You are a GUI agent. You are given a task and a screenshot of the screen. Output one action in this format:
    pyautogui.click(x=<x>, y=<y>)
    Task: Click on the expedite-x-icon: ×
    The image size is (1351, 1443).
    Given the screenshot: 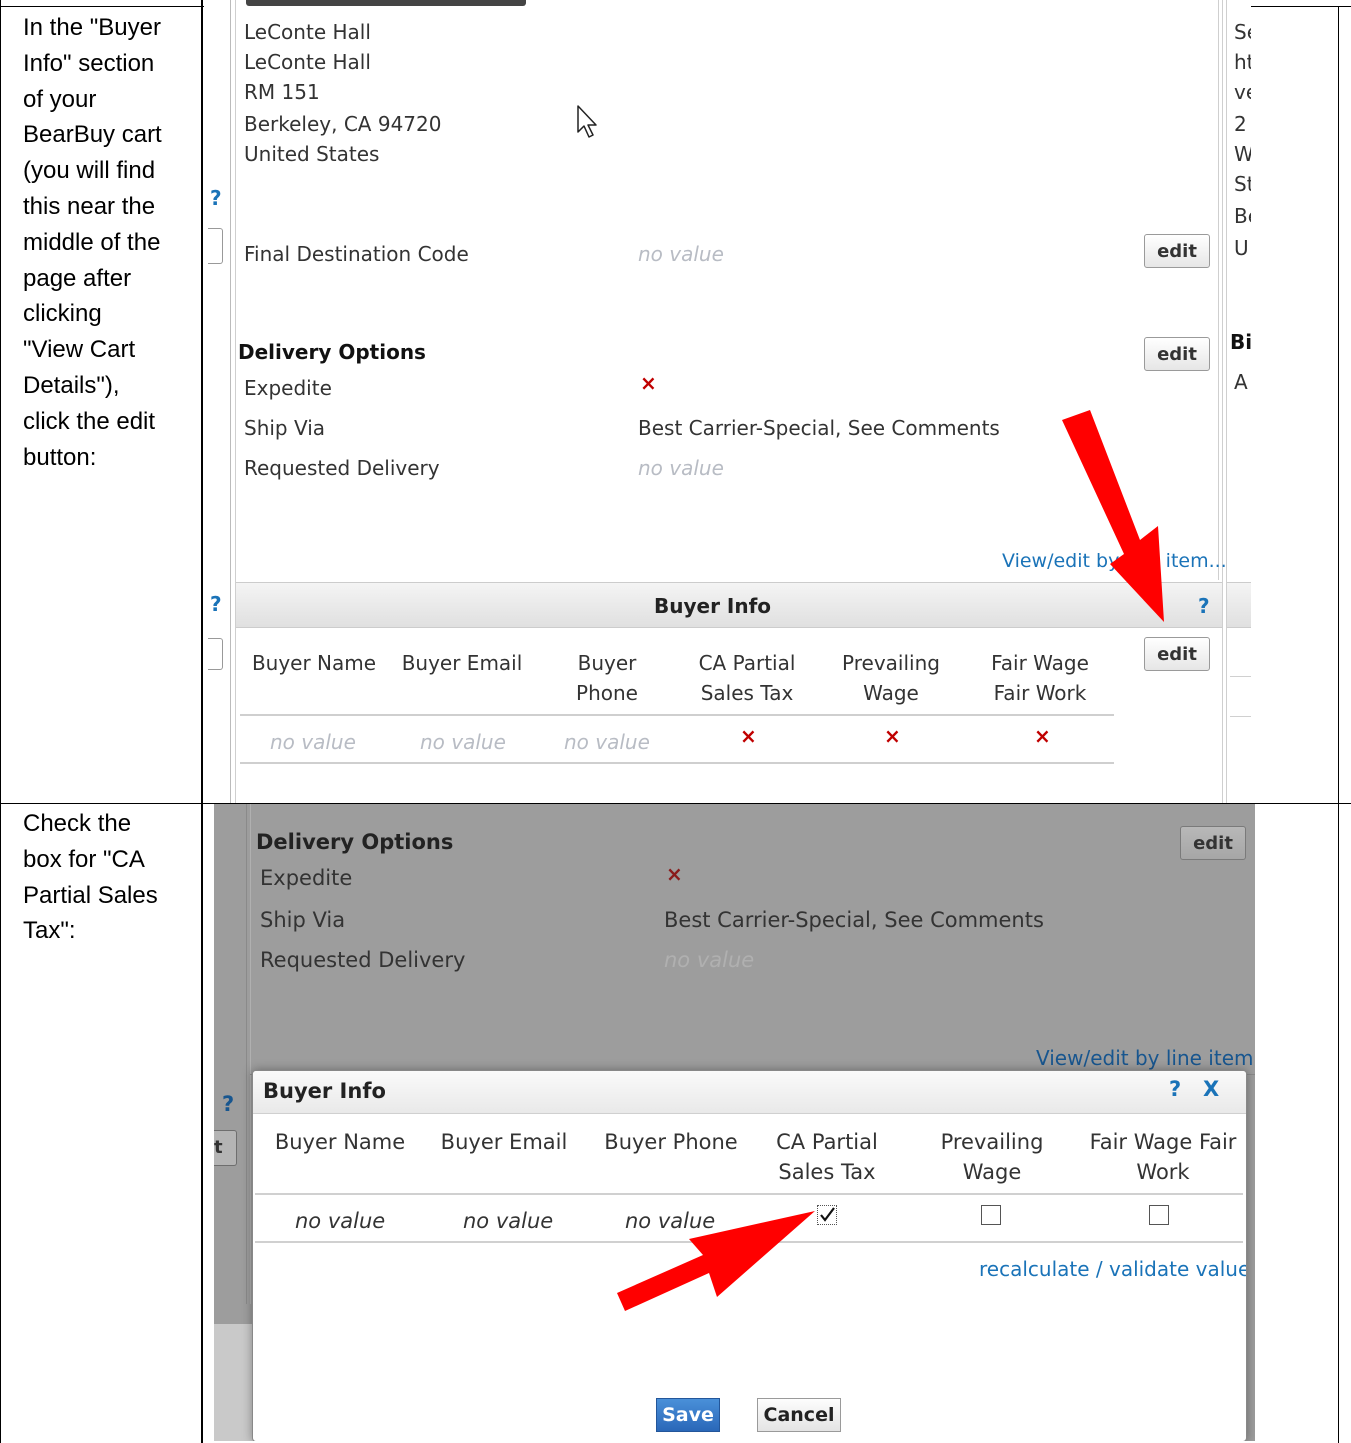 What is the action you would take?
    pyautogui.click(x=648, y=383)
    